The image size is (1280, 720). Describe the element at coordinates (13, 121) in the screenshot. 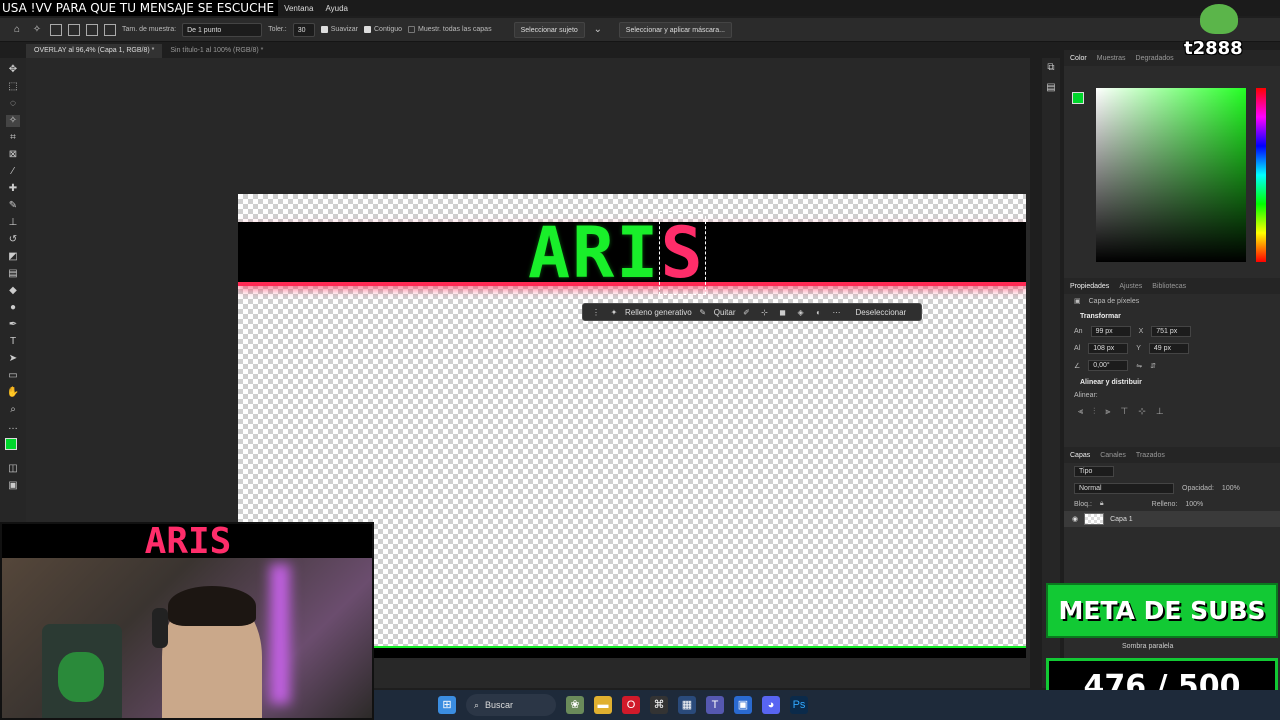

I see `magic-wand-tool-icon: ✧` at that location.